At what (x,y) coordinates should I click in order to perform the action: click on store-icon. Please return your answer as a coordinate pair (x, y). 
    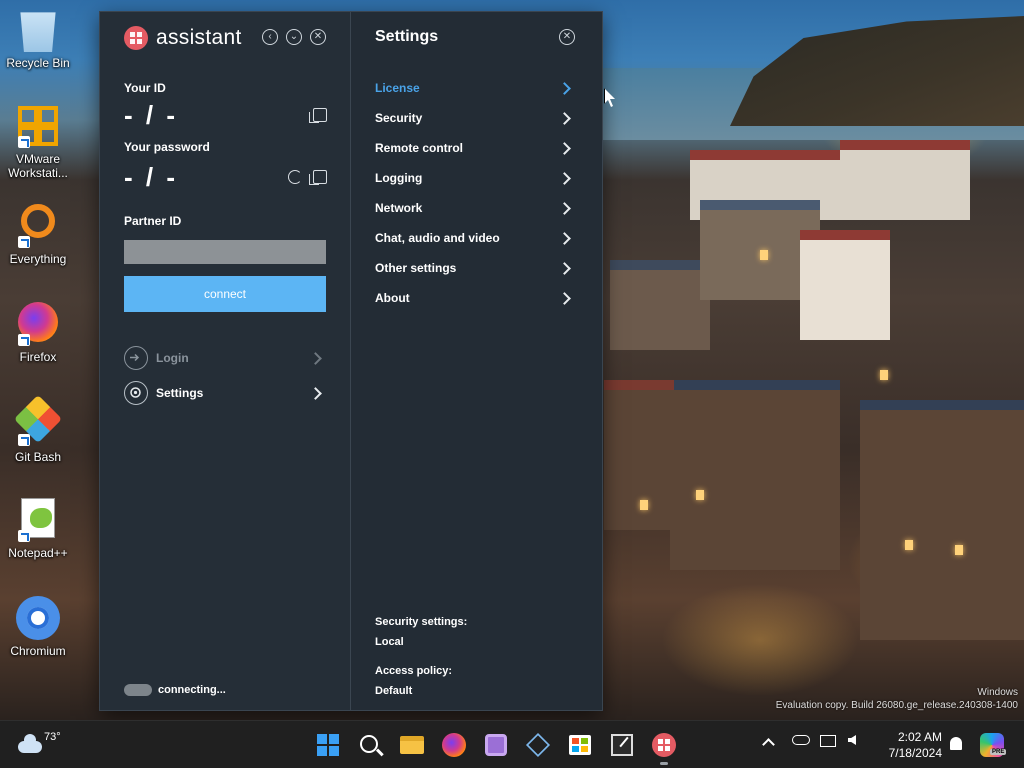
    Looking at the image, I should click on (580, 745).